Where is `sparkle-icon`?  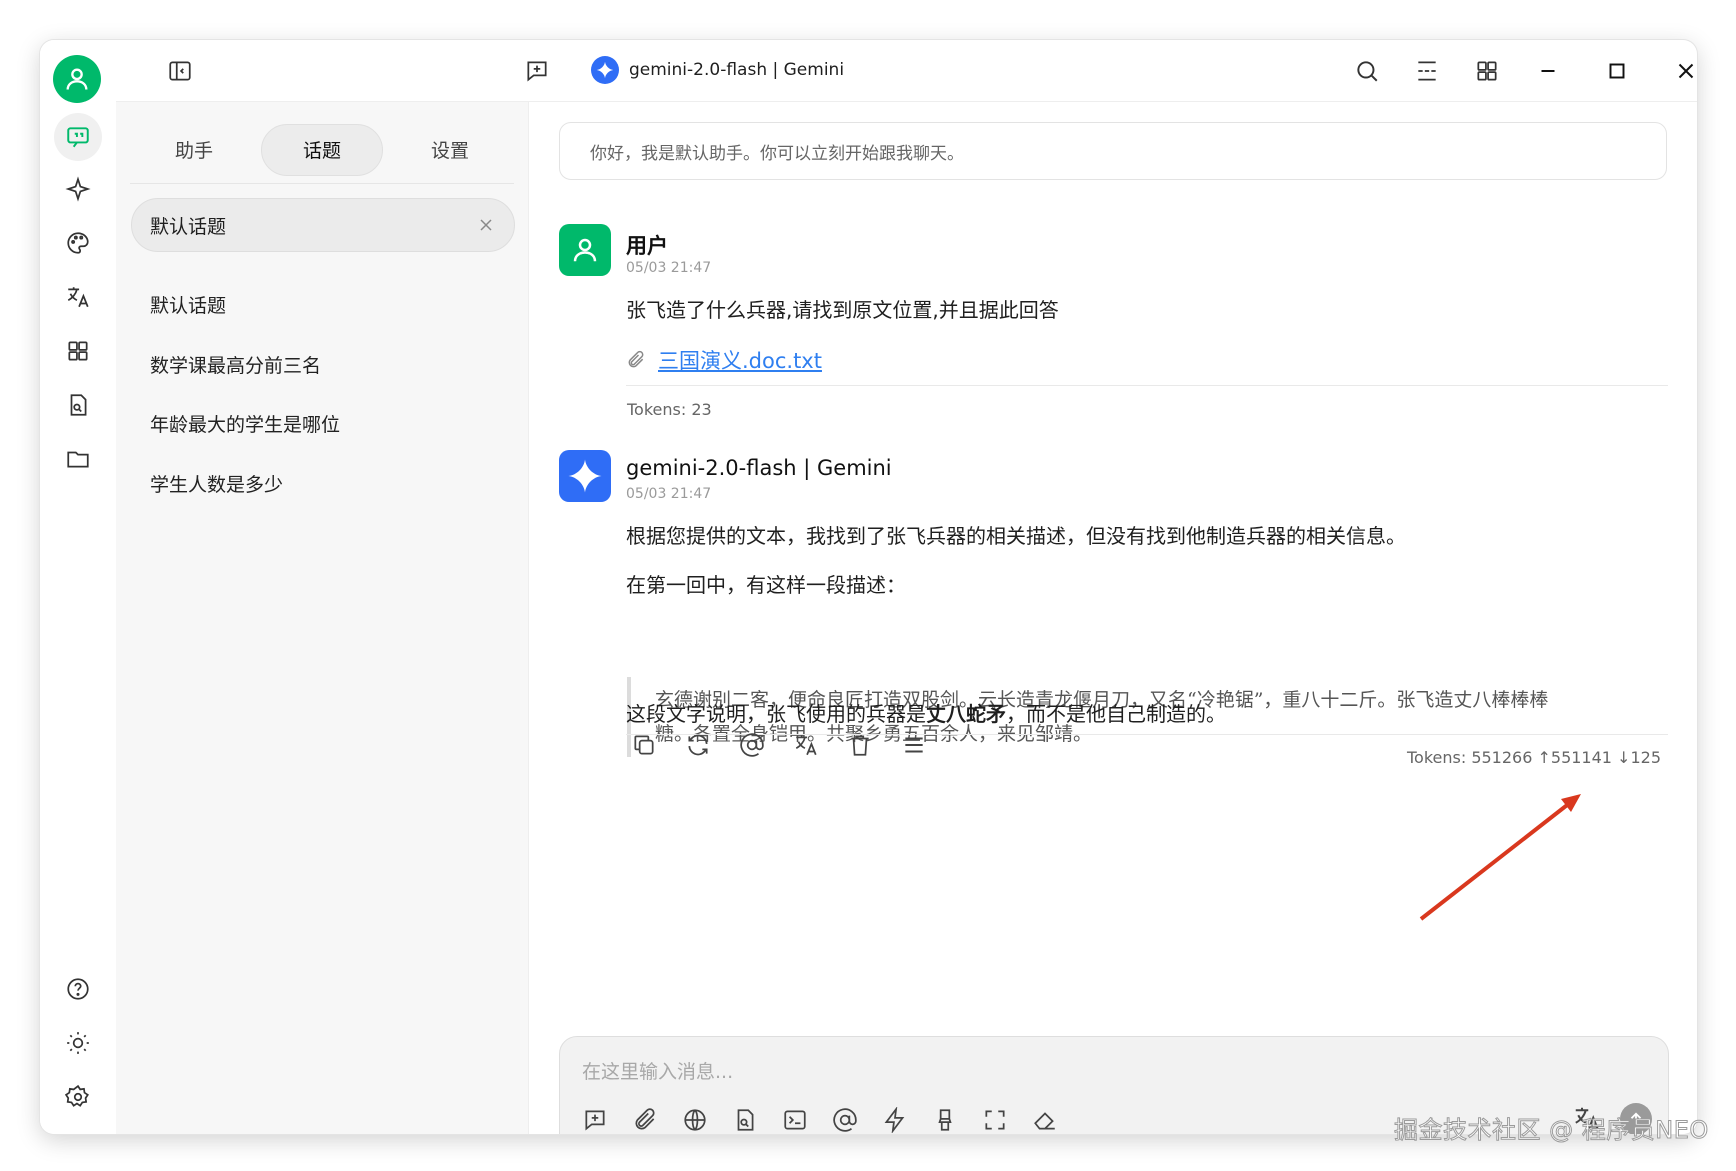
sparkle-icon is located at coordinates (78, 189).